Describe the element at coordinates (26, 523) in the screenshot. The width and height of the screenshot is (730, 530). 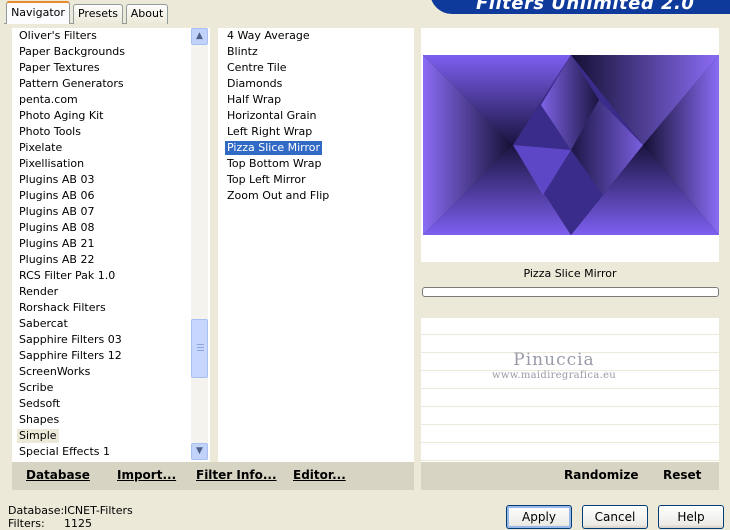
I see `filters-count-label: Filters:` at that location.